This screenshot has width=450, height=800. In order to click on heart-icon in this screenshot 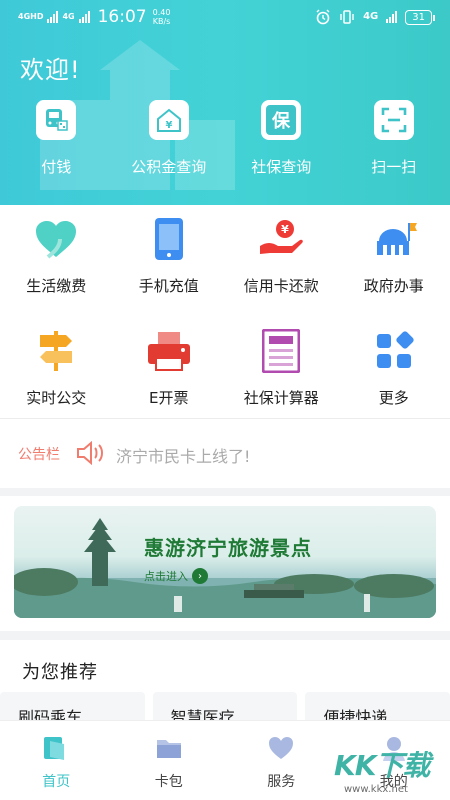, I will do `click(56, 239)`.